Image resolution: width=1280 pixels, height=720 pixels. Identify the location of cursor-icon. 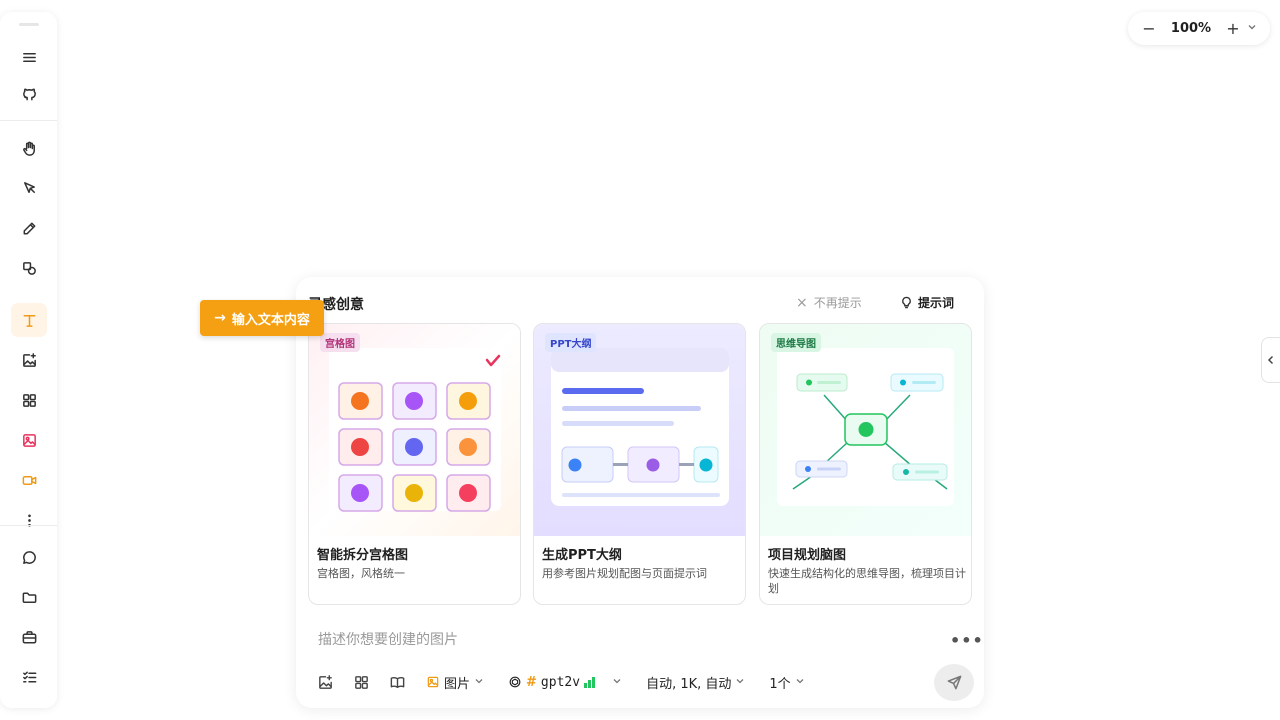
(29, 187).